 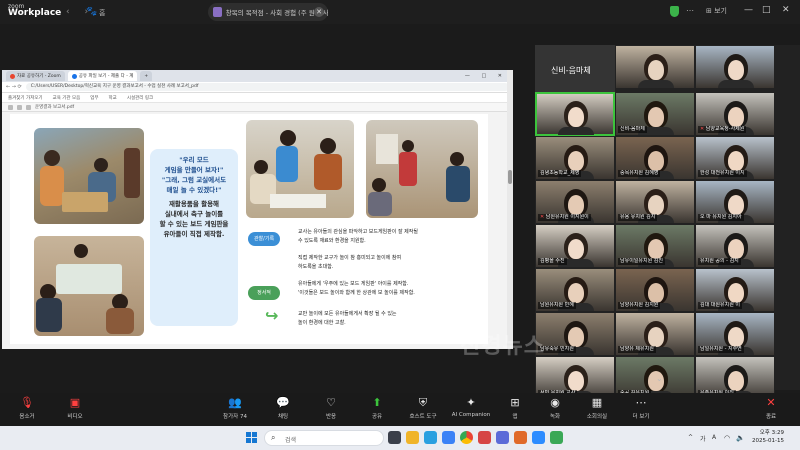 What do you see at coordinates (575, 246) in the screenshot?
I see `participant-tile: 김평을 수진` at bounding box center [575, 246].